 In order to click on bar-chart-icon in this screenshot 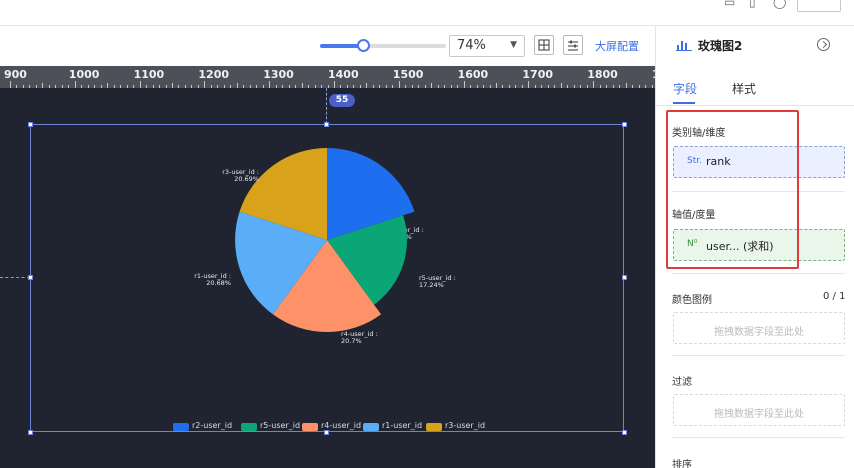, I will do `click(684, 46)`.